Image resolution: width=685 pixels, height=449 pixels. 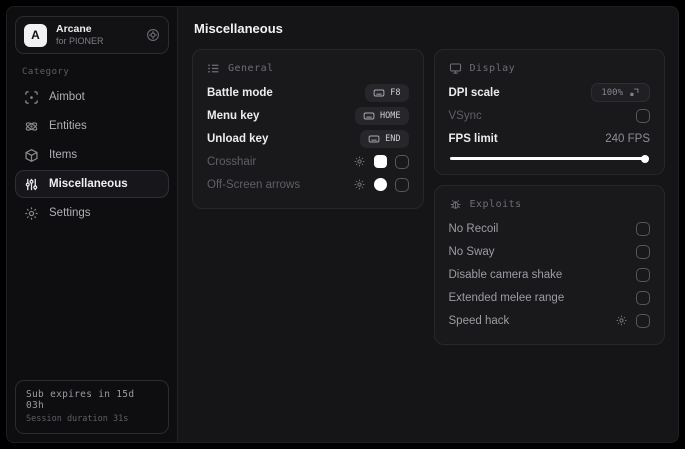 I want to click on setting-row-speed-hack: Speed hack, so click(x=549, y=320).